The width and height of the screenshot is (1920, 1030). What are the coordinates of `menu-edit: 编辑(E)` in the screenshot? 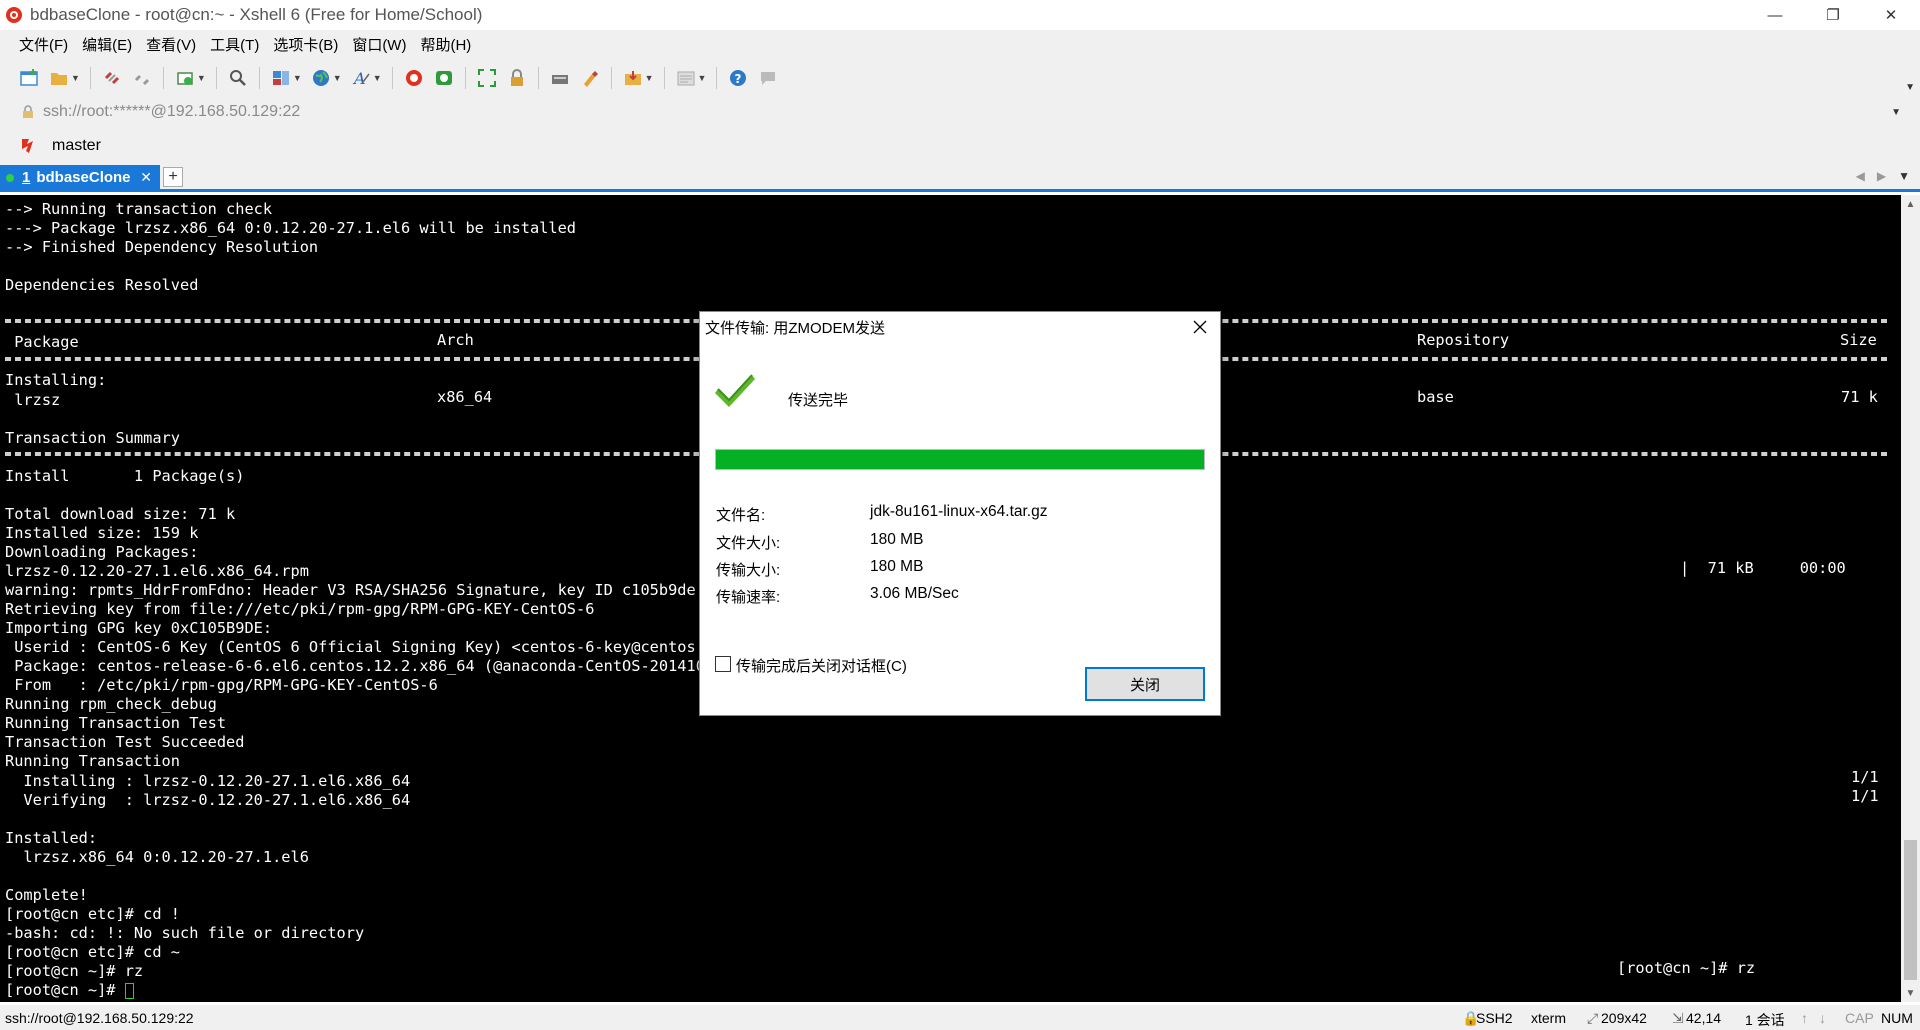 It's located at (107, 44).